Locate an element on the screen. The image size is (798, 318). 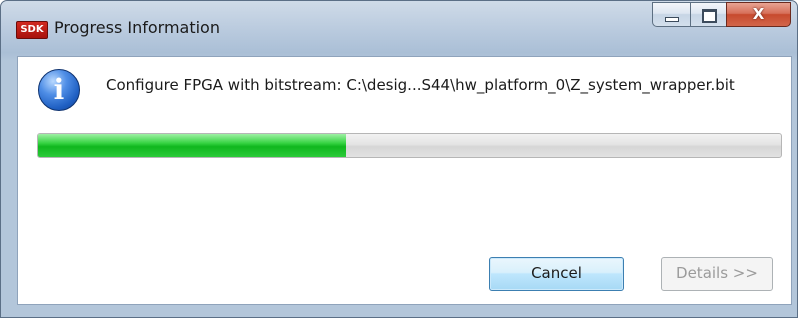
info-icon-glyph: i is located at coordinates (59, 89).